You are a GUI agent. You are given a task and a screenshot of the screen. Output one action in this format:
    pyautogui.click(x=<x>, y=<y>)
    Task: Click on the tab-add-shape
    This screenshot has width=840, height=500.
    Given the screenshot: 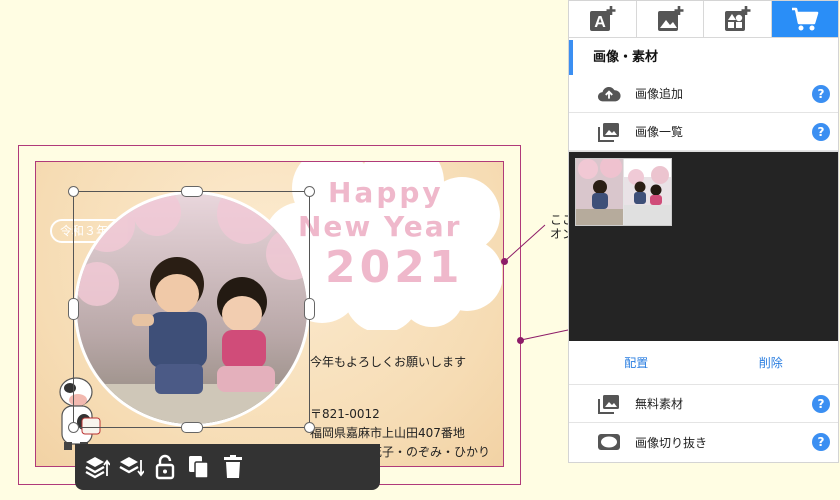 What is the action you would take?
    pyautogui.click(x=738, y=19)
    